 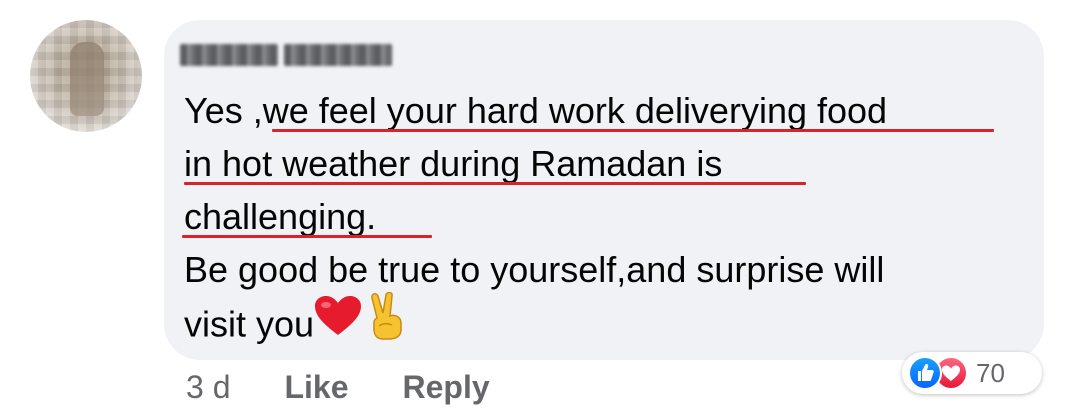 I want to click on comment-line-5: visit you, so click(x=604, y=321).